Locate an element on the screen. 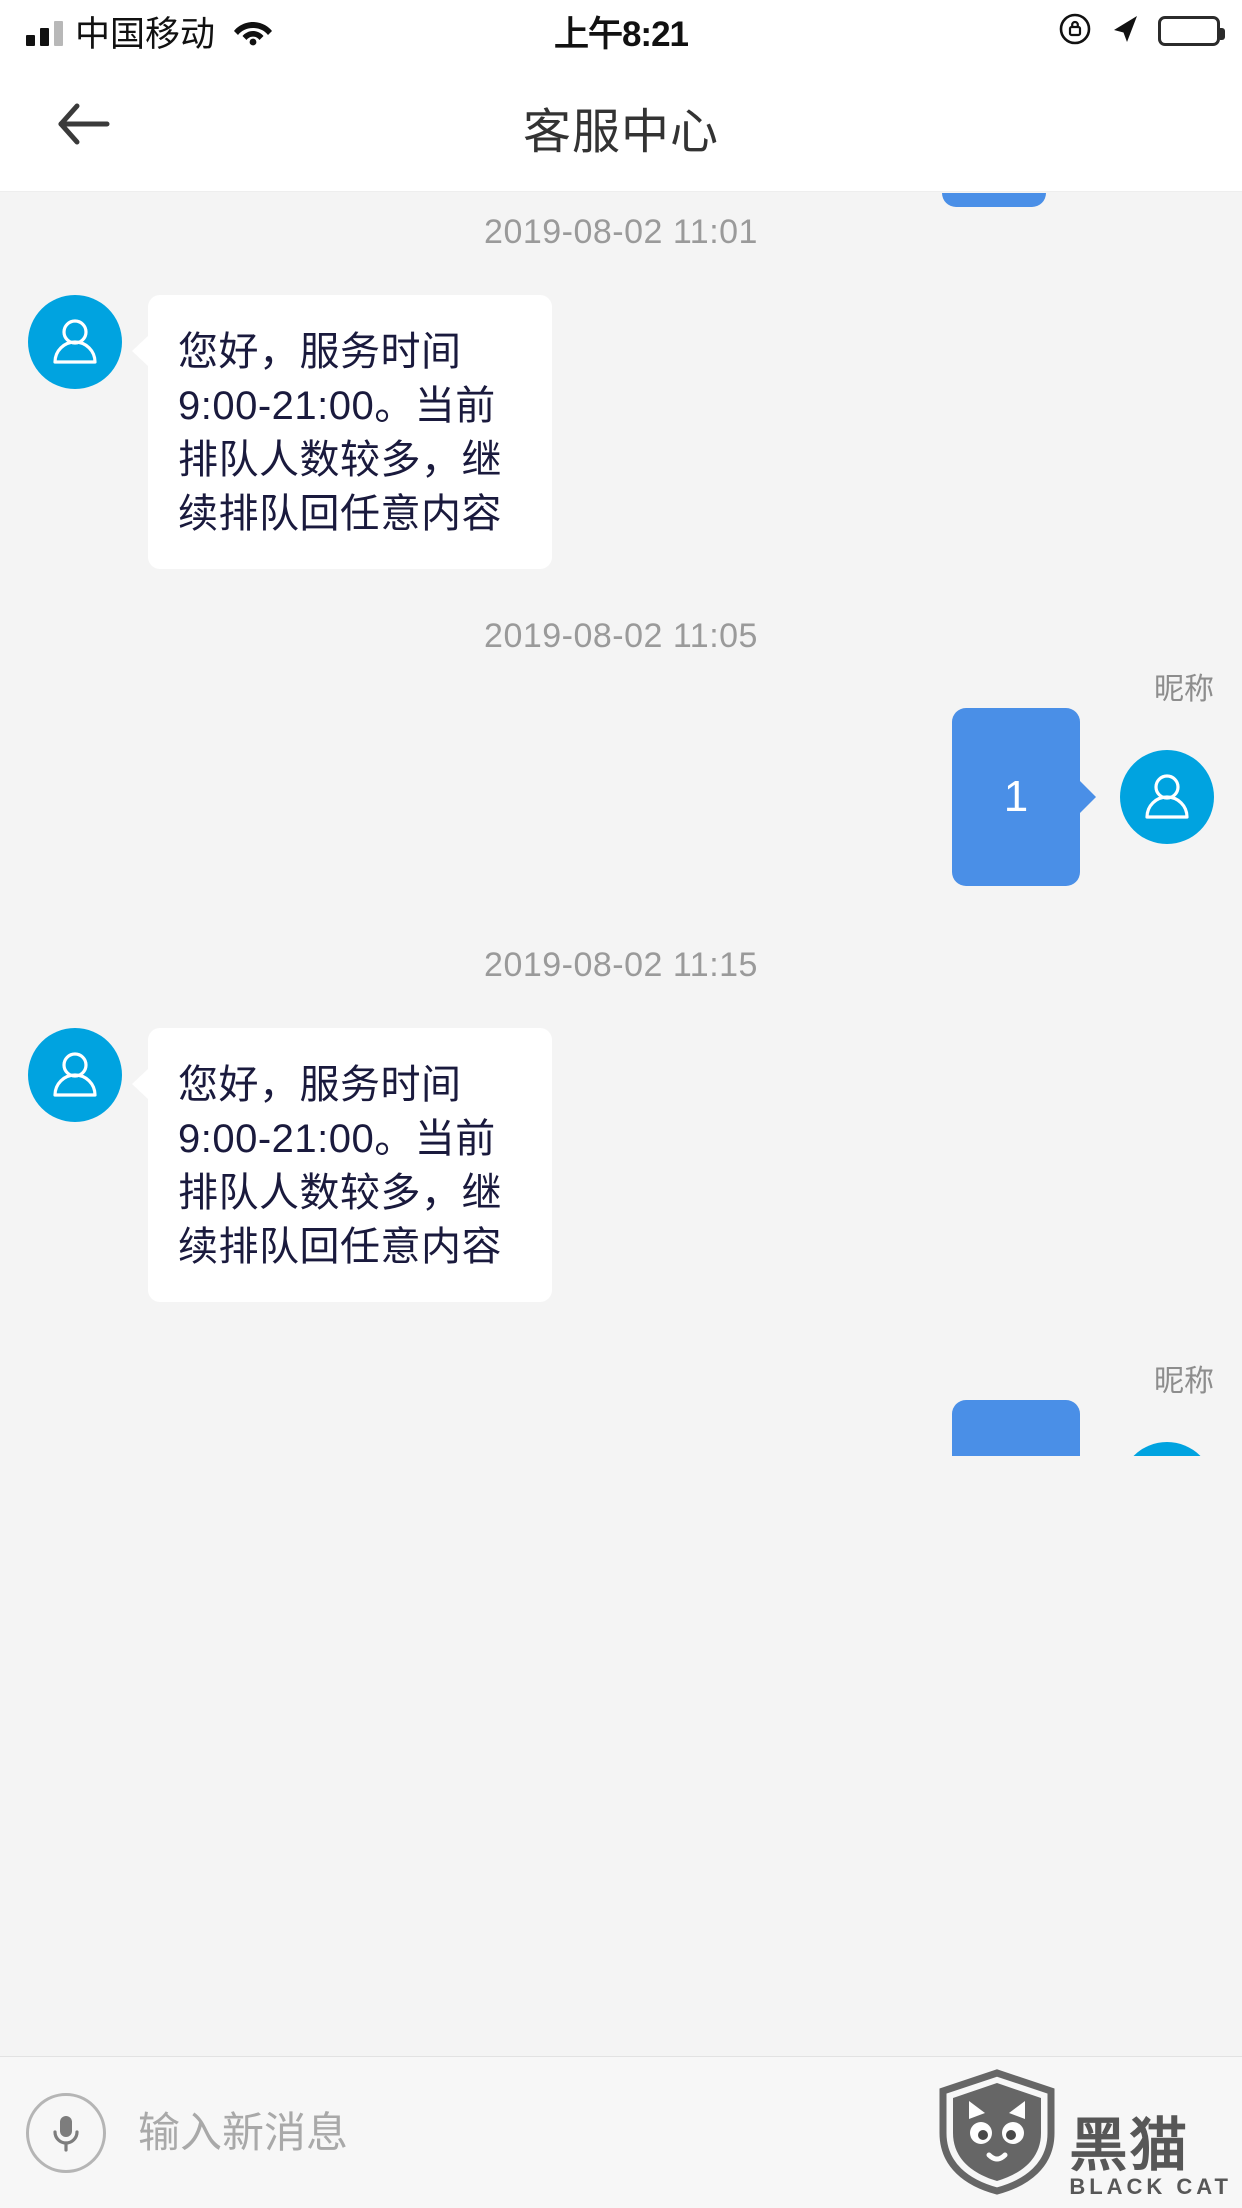 The height and width of the screenshot is (2208, 1242). message-input-bar is located at coordinates (621, 2132).